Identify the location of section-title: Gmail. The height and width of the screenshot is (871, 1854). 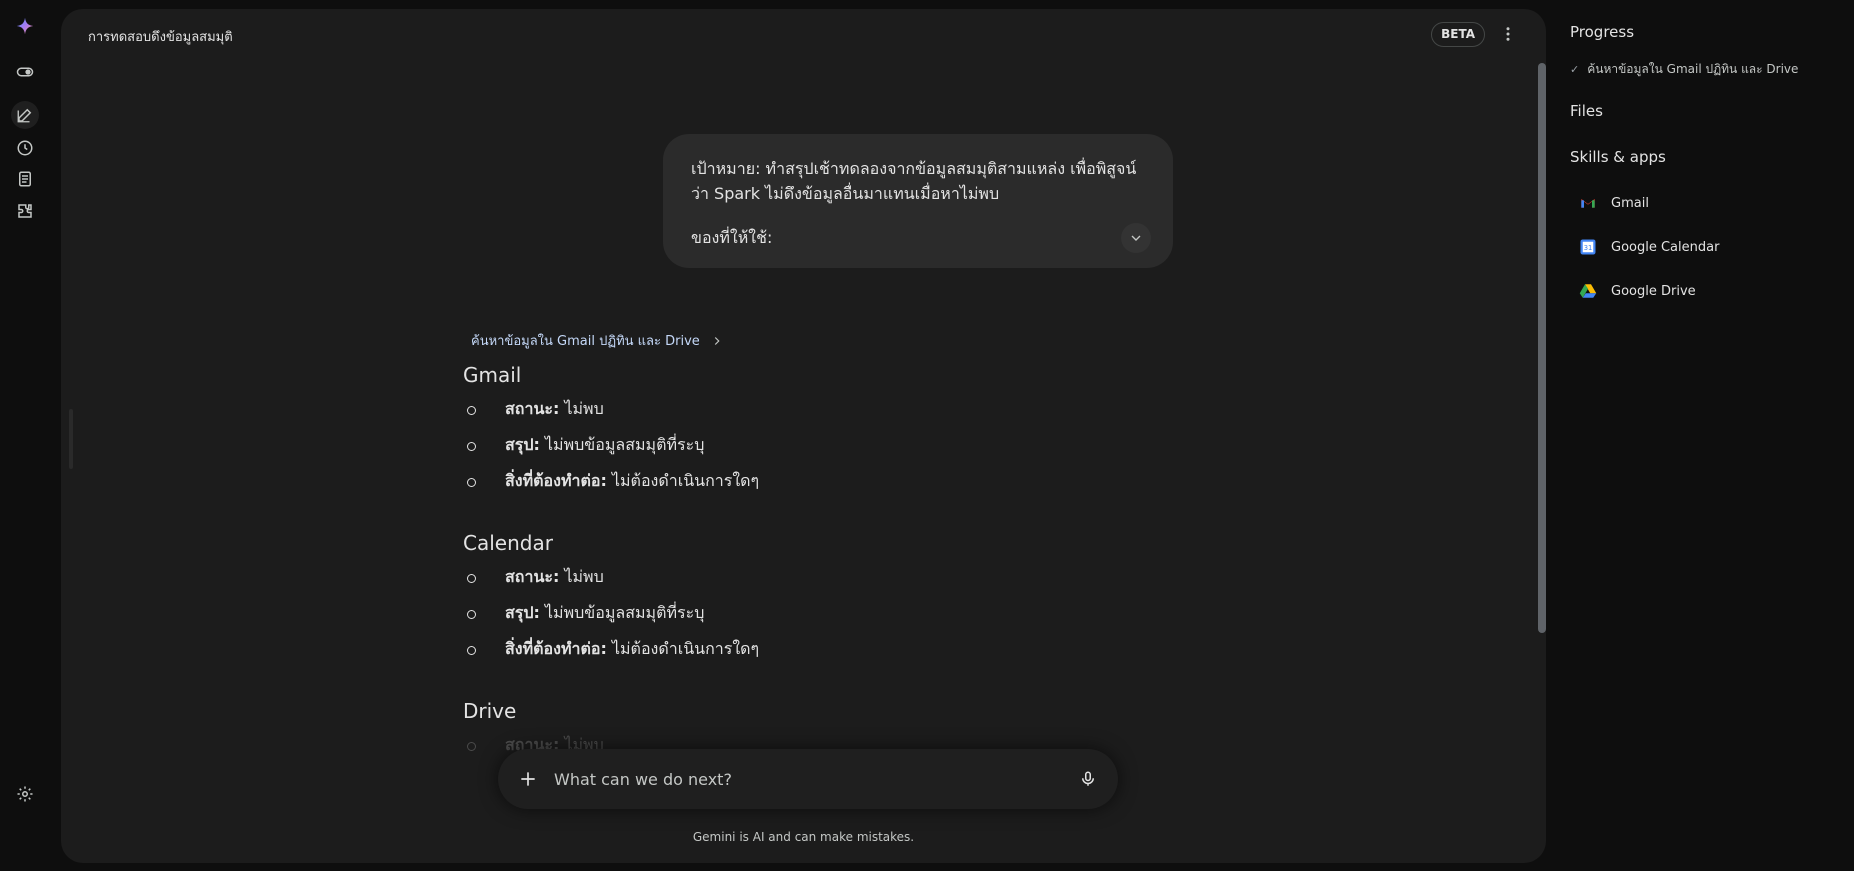
(492, 375).